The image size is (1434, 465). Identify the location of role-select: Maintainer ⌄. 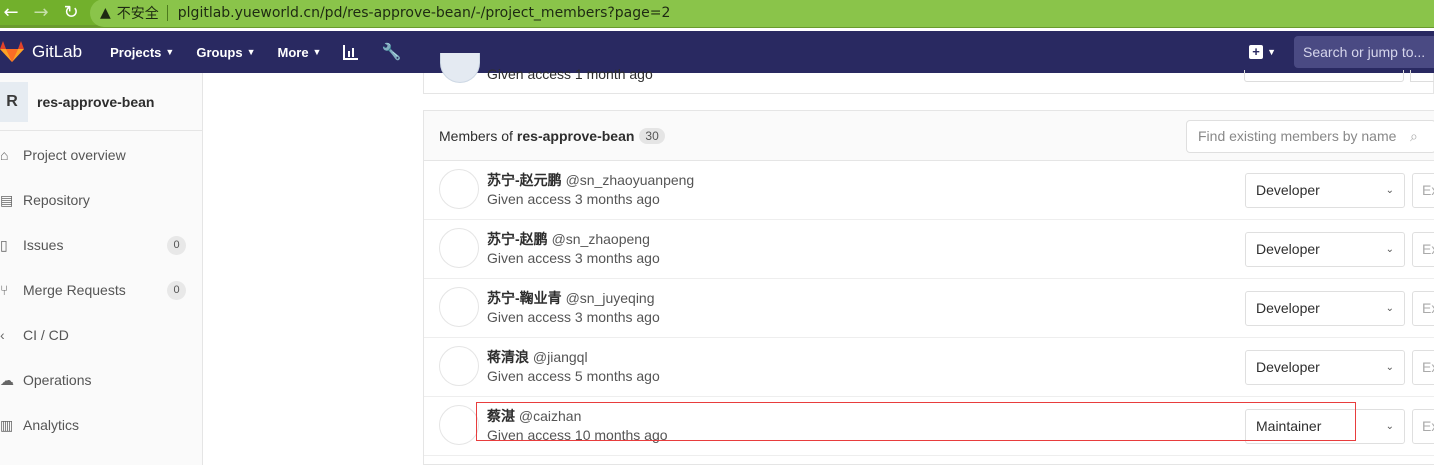
(1325, 426).